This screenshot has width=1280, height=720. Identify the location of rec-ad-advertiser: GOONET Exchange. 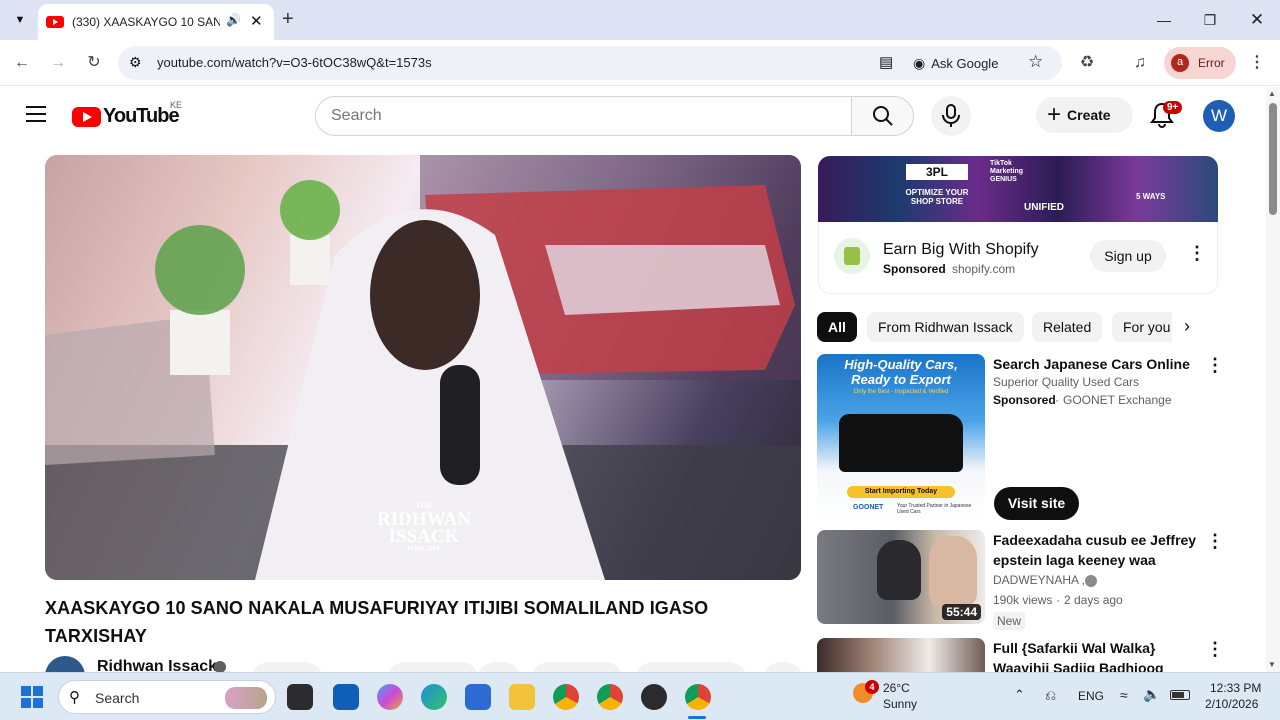
(1117, 400).